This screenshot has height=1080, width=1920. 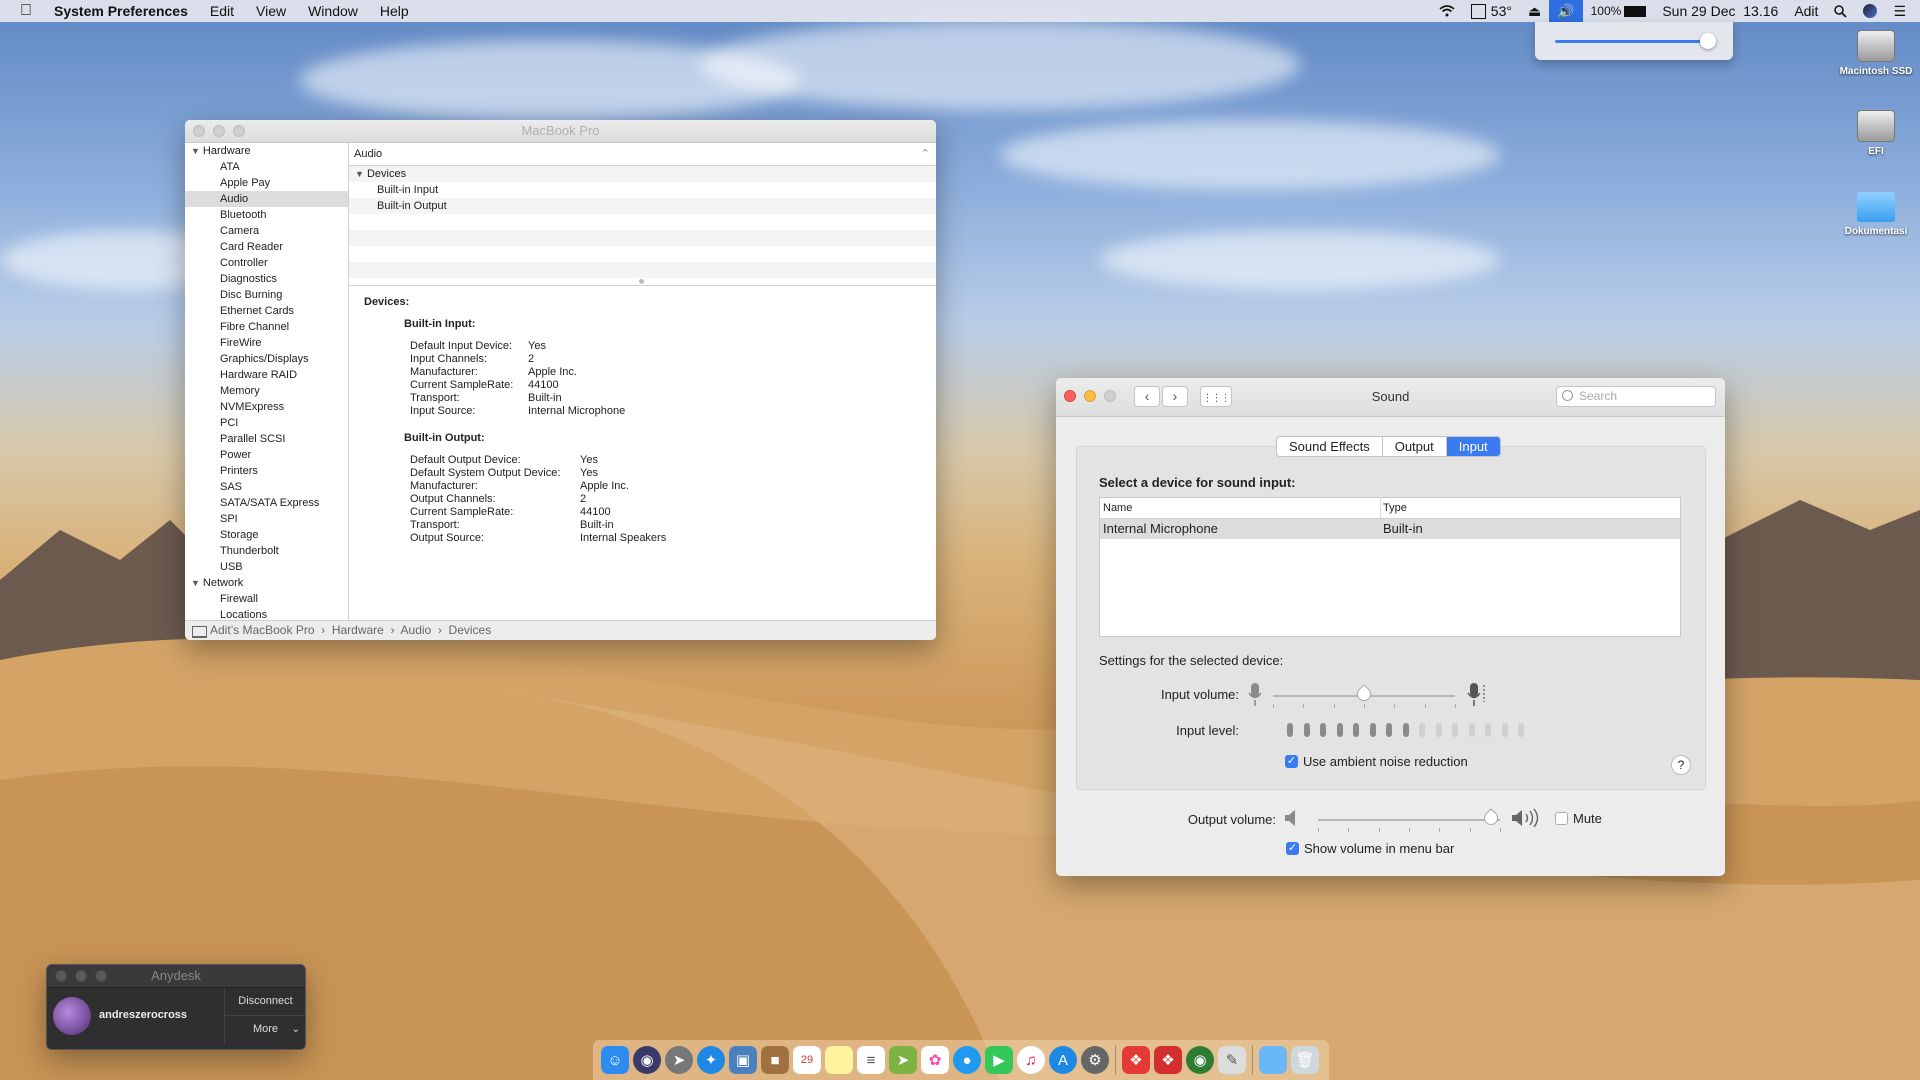 What do you see at coordinates (266, 423) in the screenshot?
I see `sidebar-item-pci: PCI` at bounding box center [266, 423].